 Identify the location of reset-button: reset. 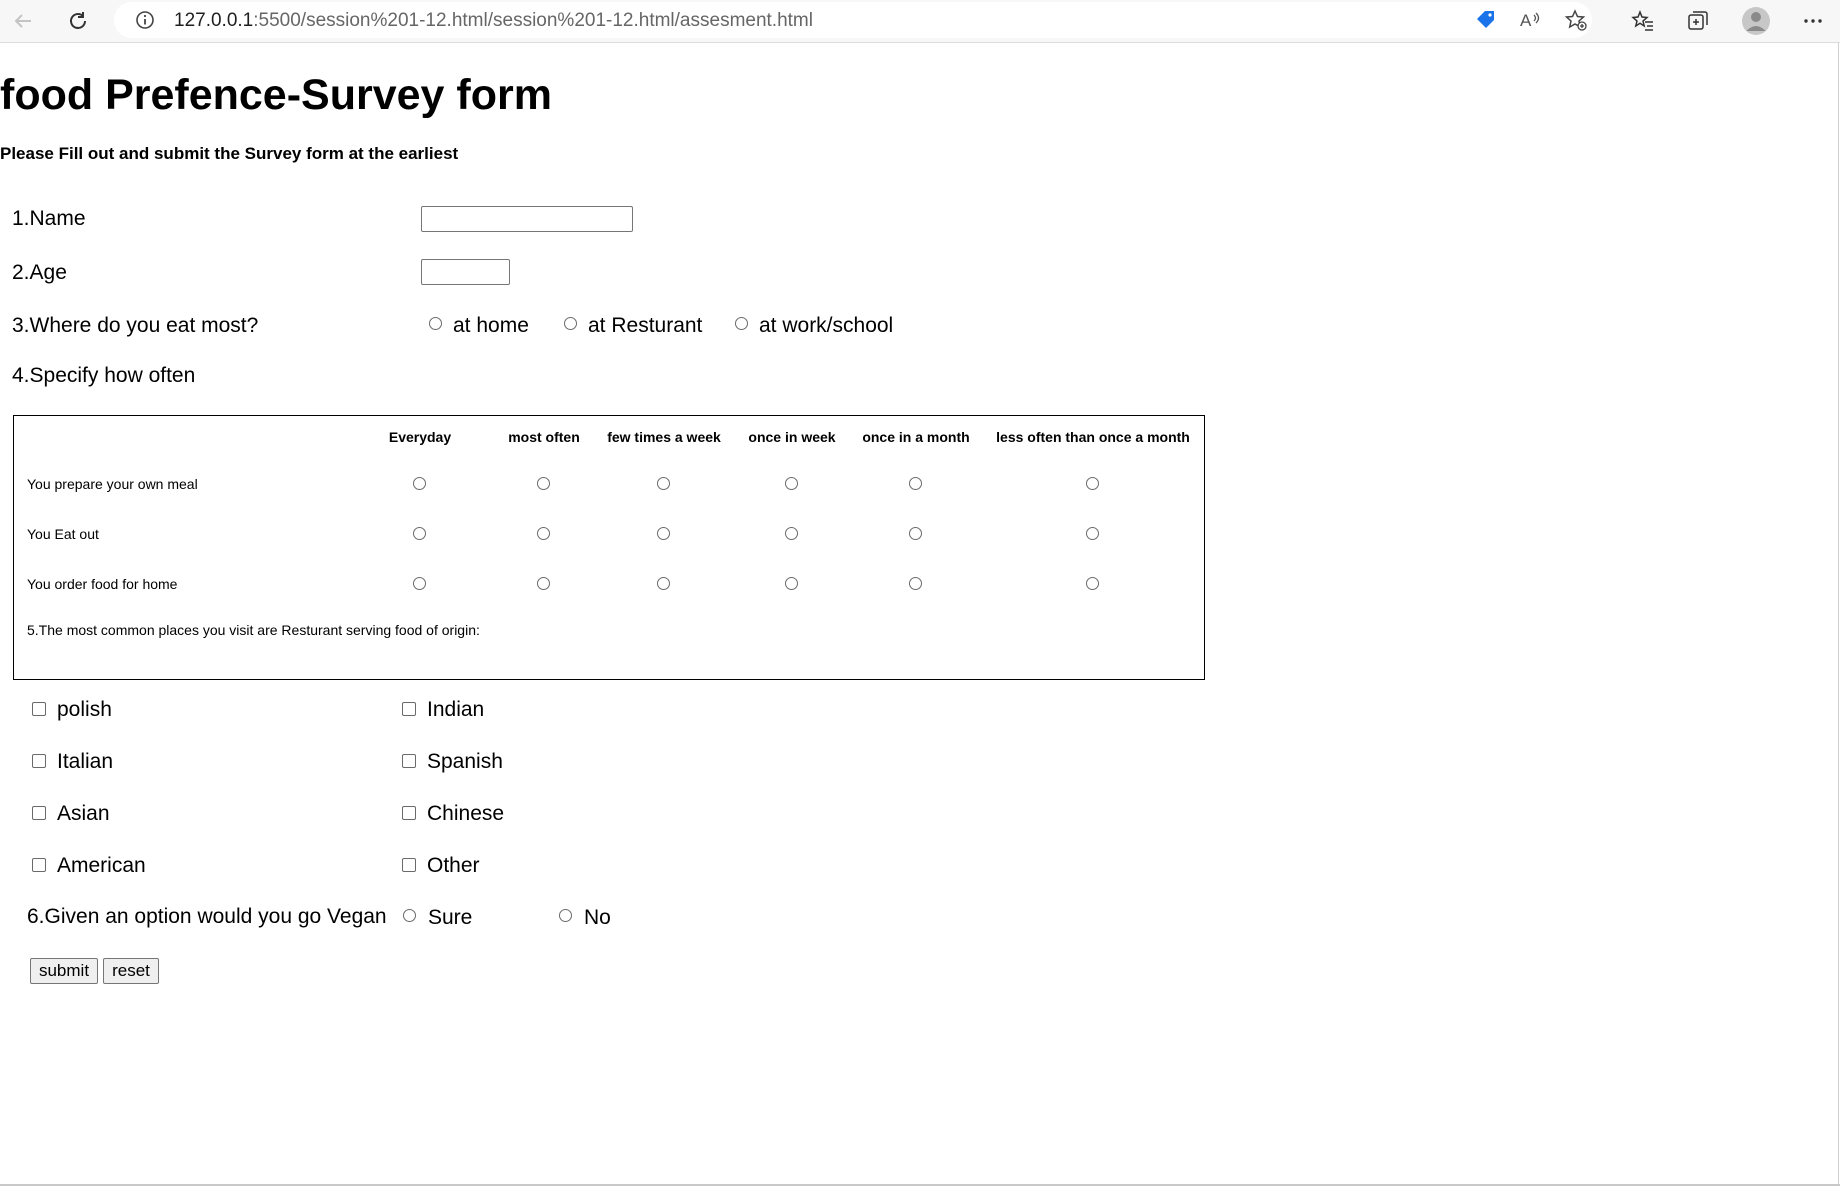
(131, 971).